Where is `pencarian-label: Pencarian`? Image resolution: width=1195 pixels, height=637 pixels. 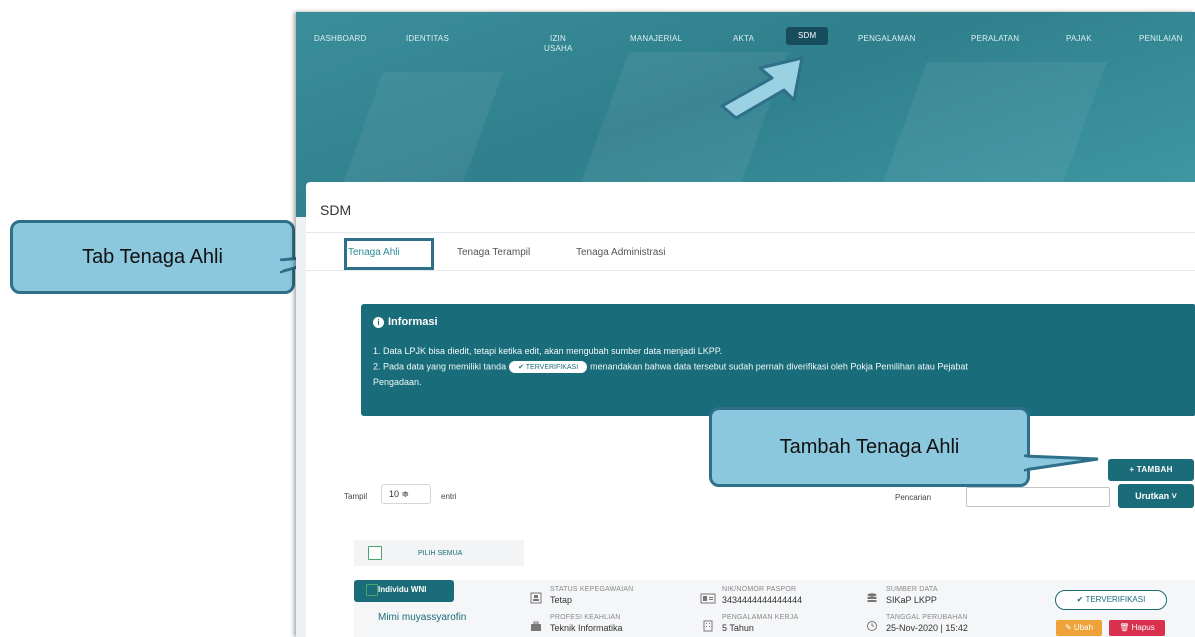 pencarian-label: Pencarian is located at coordinates (913, 497).